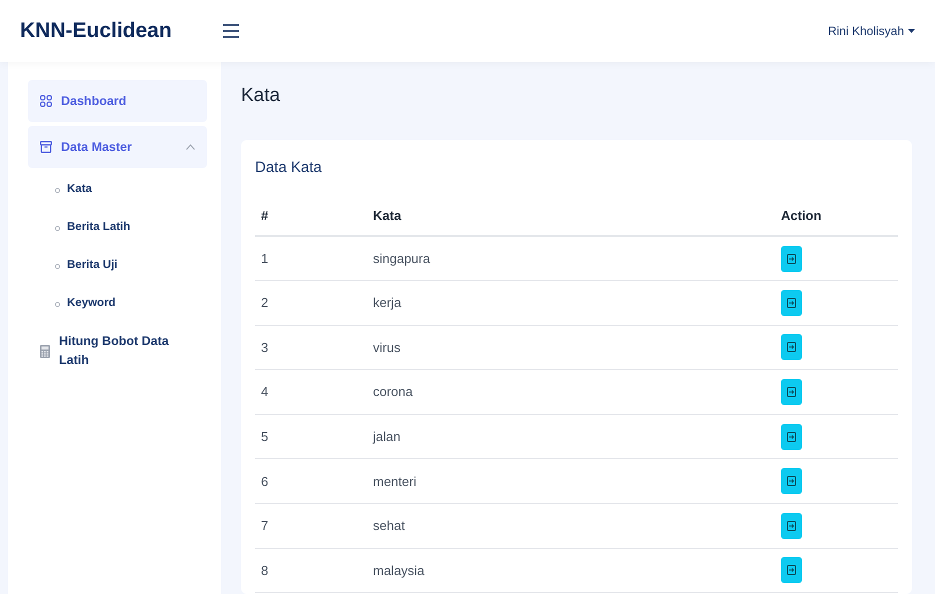 This screenshot has width=935, height=594. What do you see at coordinates (261, 96) in the screenshot?
I see `page-title: Kata` at bounding box center [261, 96].